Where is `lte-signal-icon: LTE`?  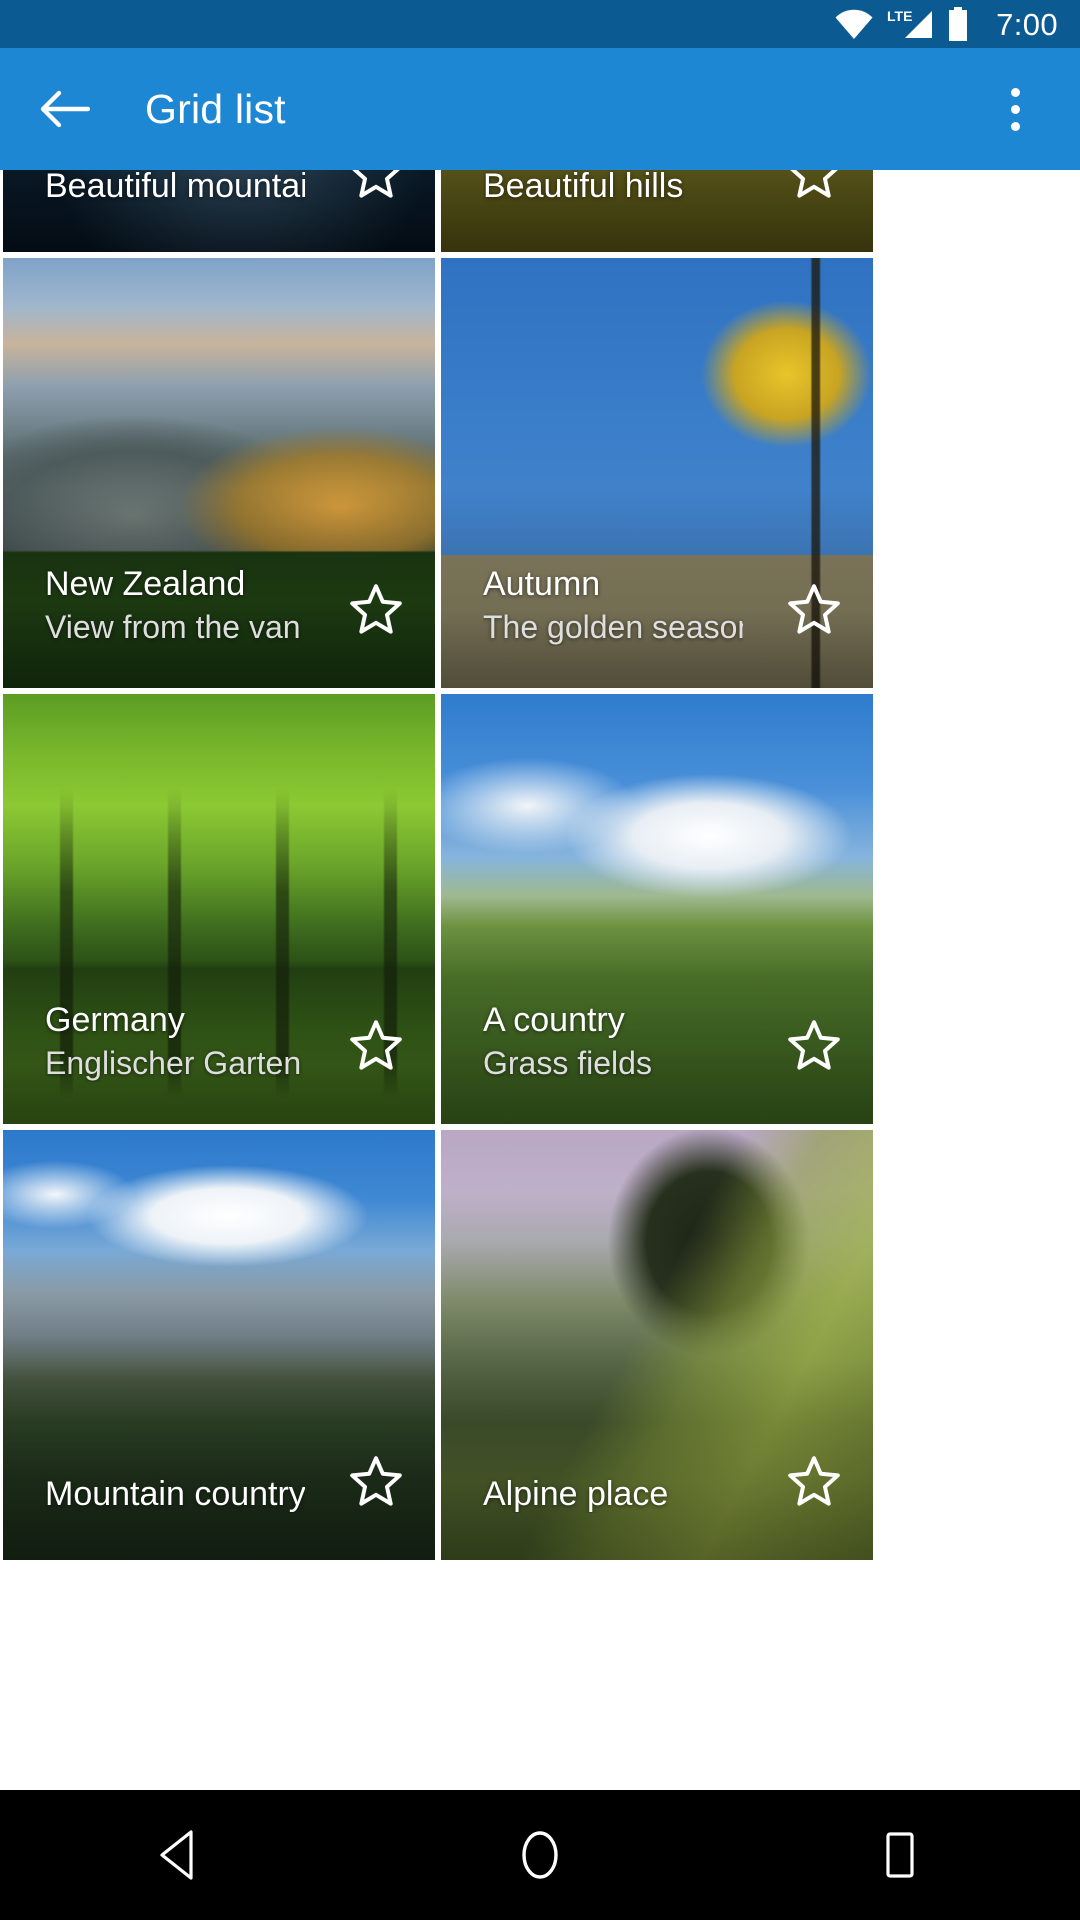 lte-signal-icon: LTE is located at coordinates (910, 23).